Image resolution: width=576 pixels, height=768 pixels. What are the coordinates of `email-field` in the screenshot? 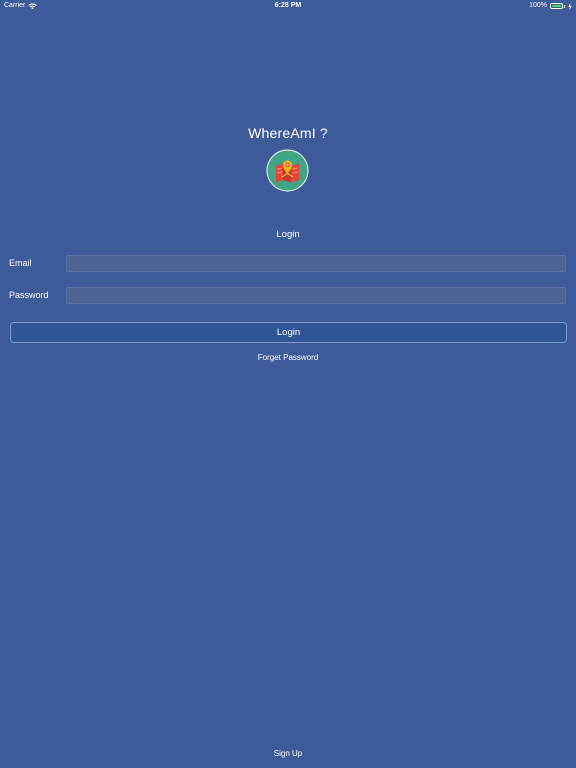 It's located at (316, 263).